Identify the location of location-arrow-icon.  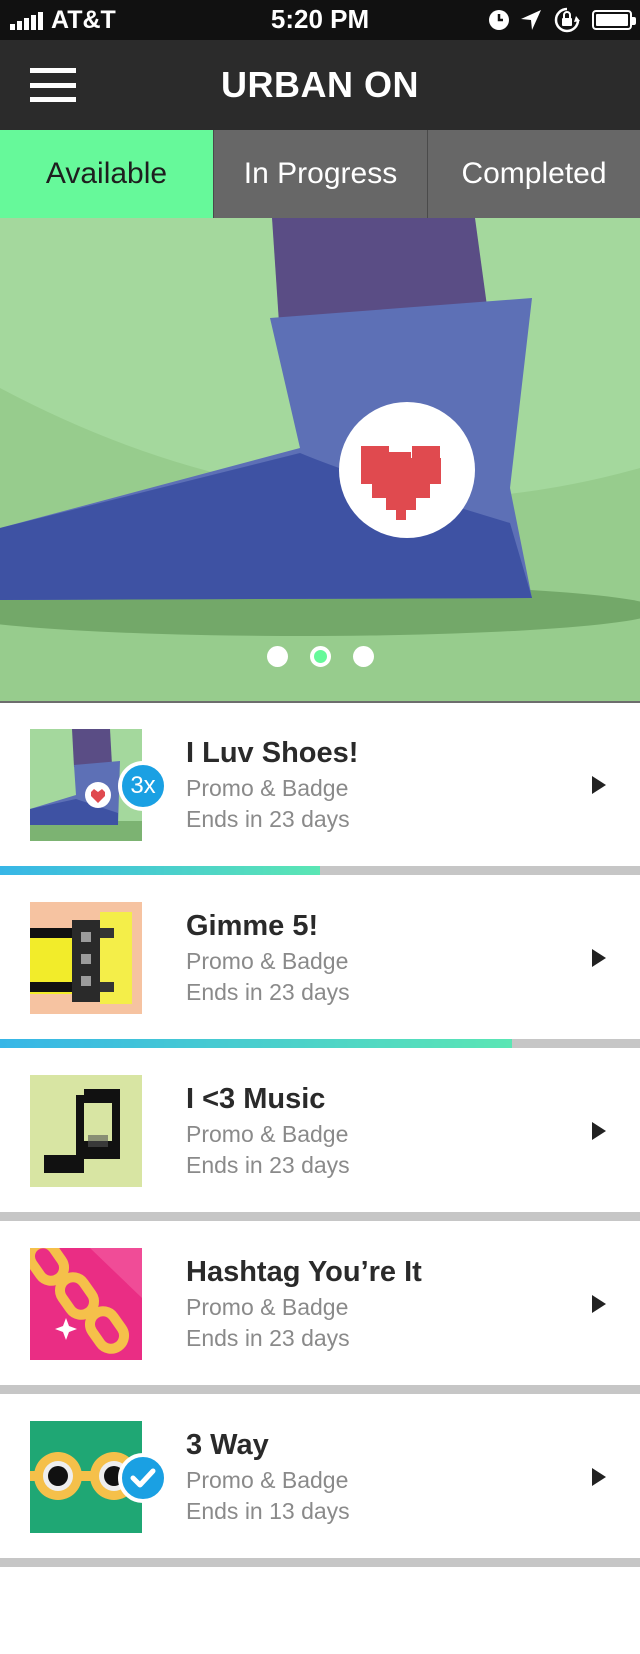
(531, 20).